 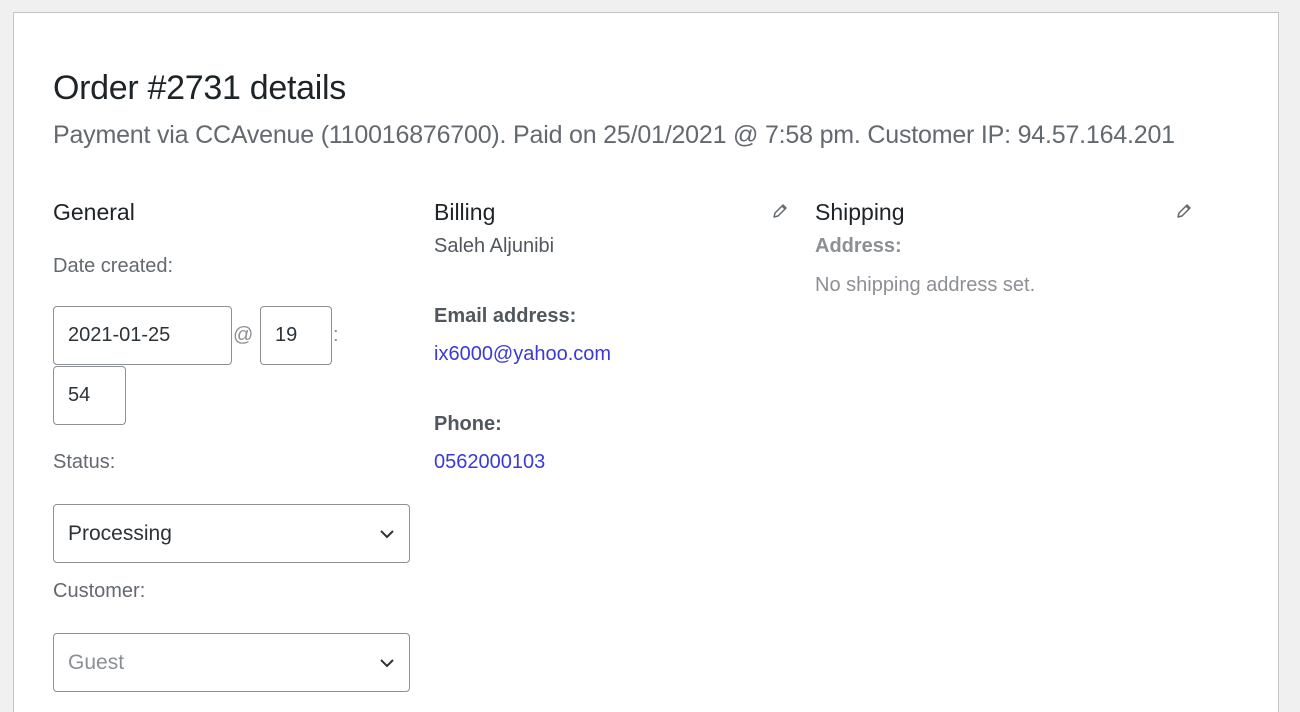 I want to click on order-status-select: Processing, so click(x=231, y=533).